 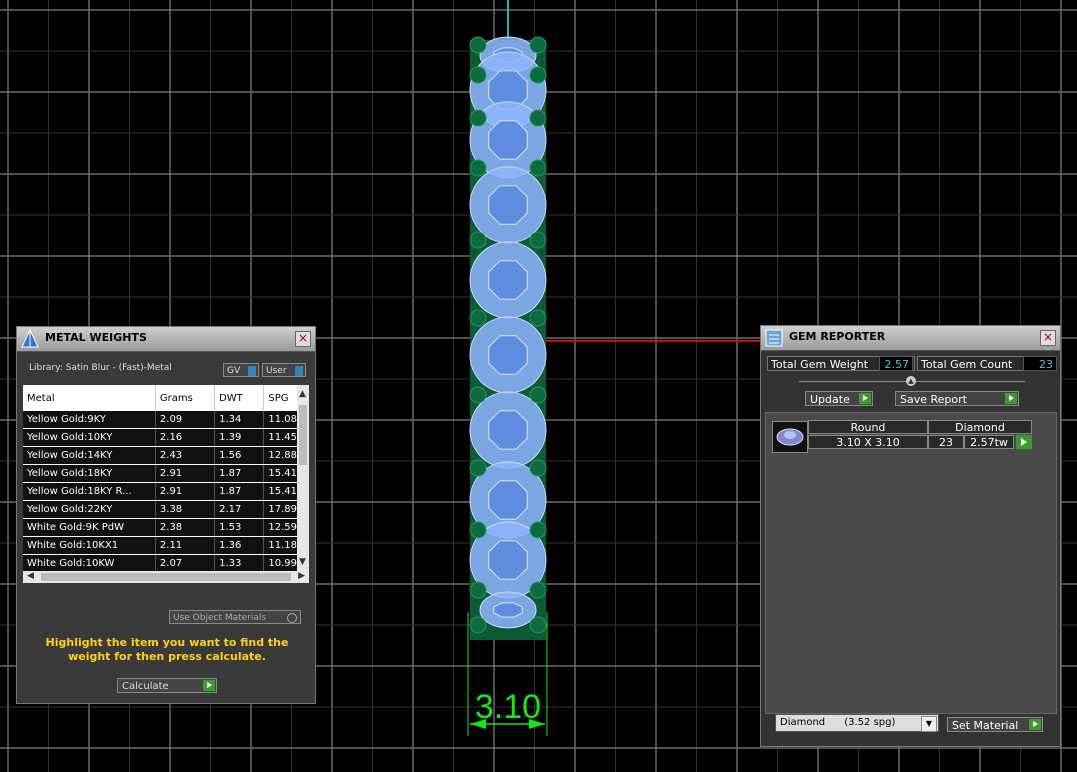 What do you see at coordinates (234, 371) in the screenshot?
I see `gv-label: GV` at bounding box center [234, 371].